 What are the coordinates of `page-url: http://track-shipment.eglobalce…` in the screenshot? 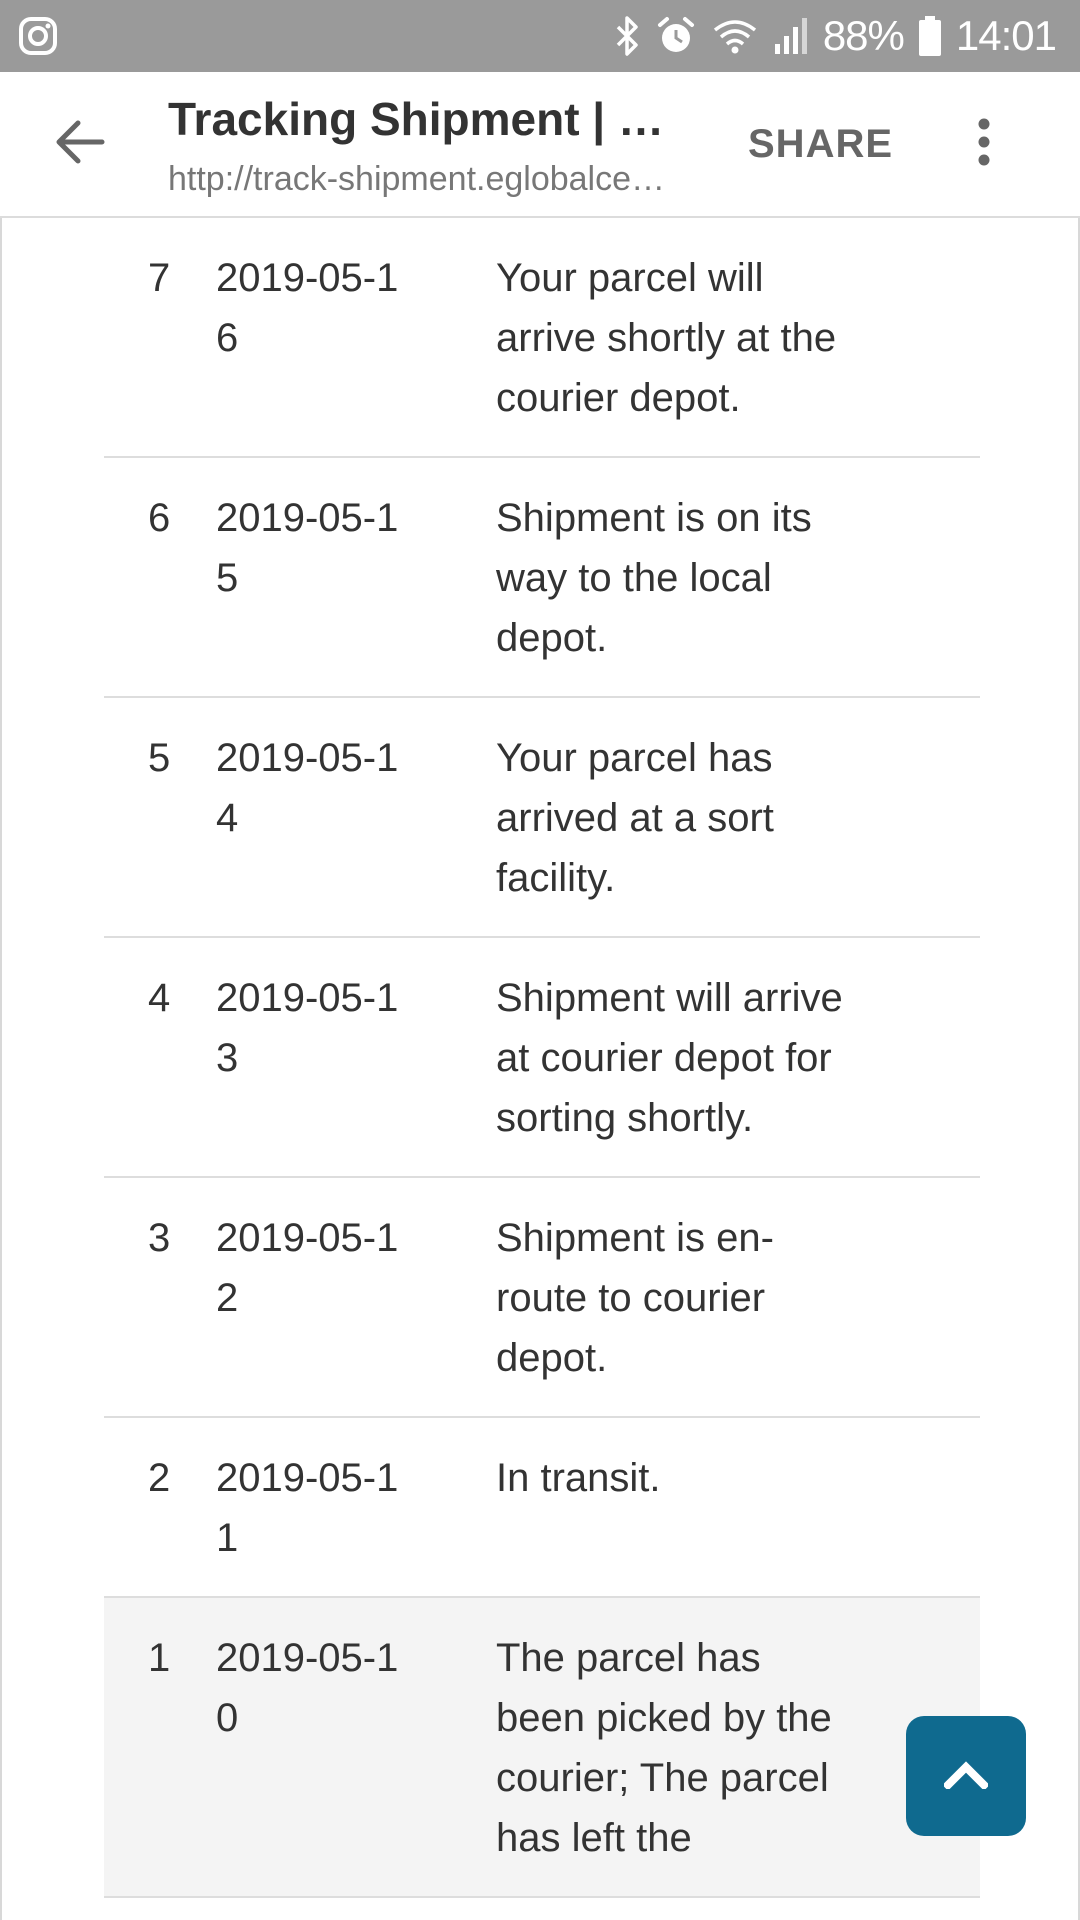 It's located at (417, 179).